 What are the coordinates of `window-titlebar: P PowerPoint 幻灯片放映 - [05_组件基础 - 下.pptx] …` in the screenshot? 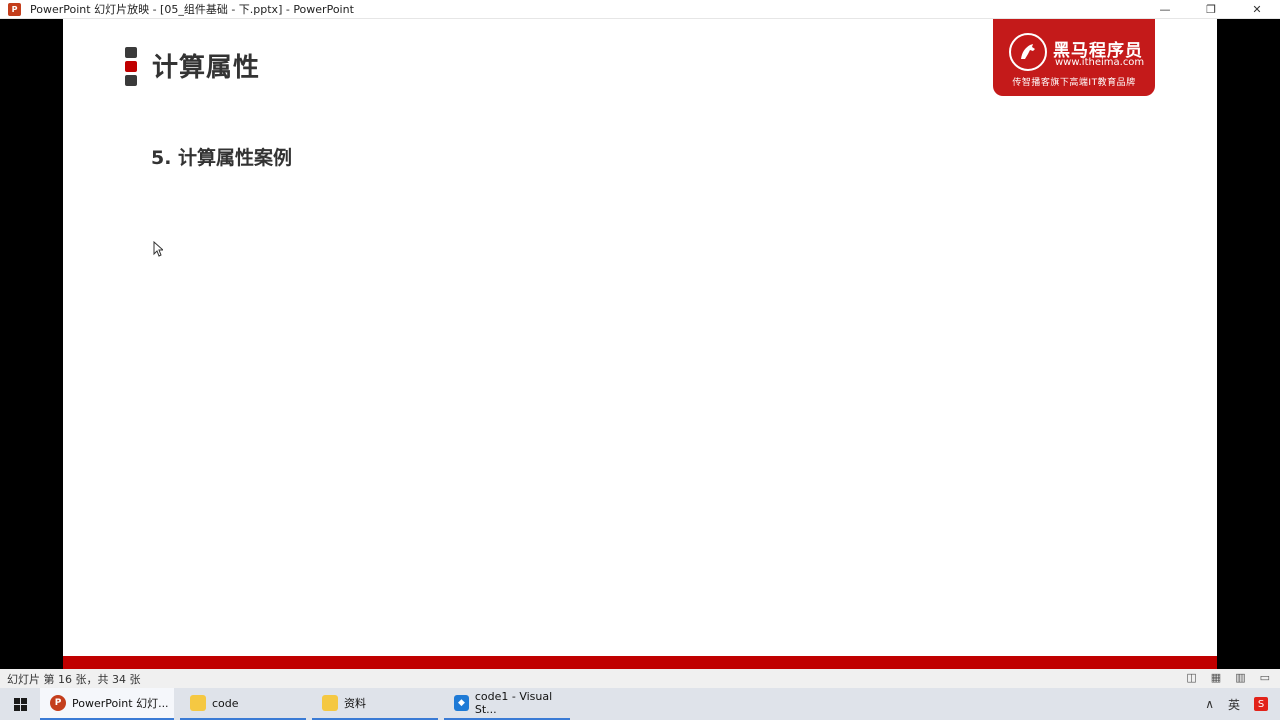 It's located at (640, 9).